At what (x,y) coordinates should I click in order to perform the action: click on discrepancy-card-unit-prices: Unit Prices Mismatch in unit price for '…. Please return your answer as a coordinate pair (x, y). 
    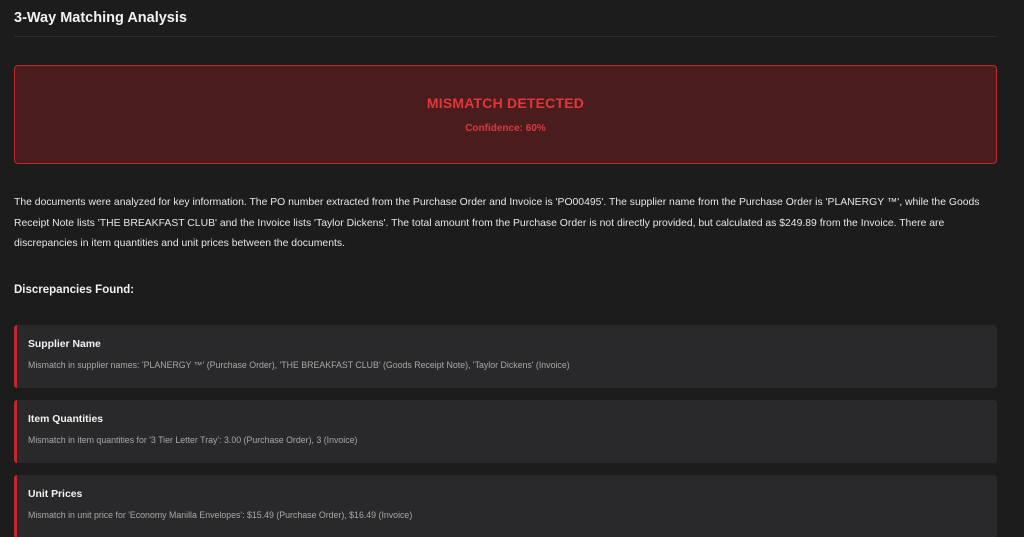
    Looking at the image, I should click on (505, 506).